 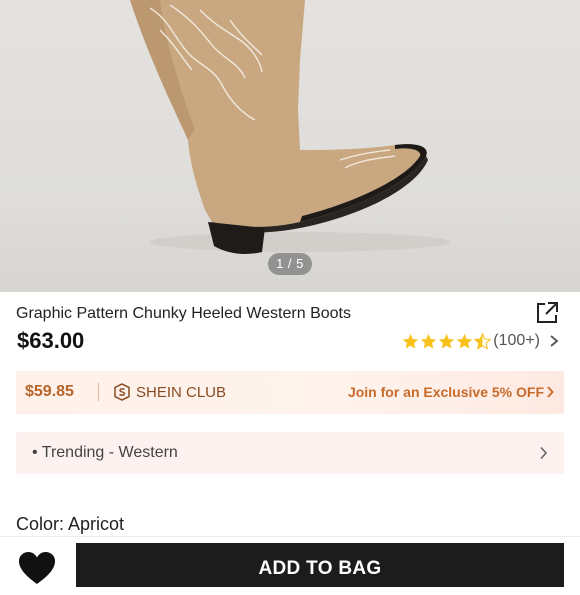 What do you see at coordinates (122, 392) in the screenshot?
I see `shein-club-logo-icon` at bounding box center [122, 392].